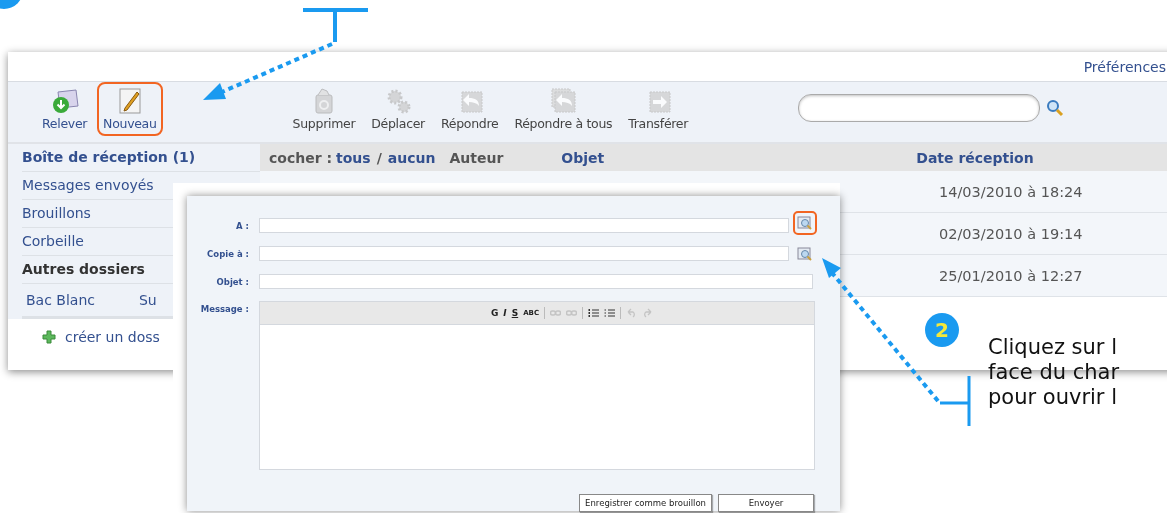 Image resolution: width=1167 pixels, height=513 pixels. What do you see at coordinates (476, 157) in the screenshot?
I see `column-header: Auteur` at bounding box center [476, 157].